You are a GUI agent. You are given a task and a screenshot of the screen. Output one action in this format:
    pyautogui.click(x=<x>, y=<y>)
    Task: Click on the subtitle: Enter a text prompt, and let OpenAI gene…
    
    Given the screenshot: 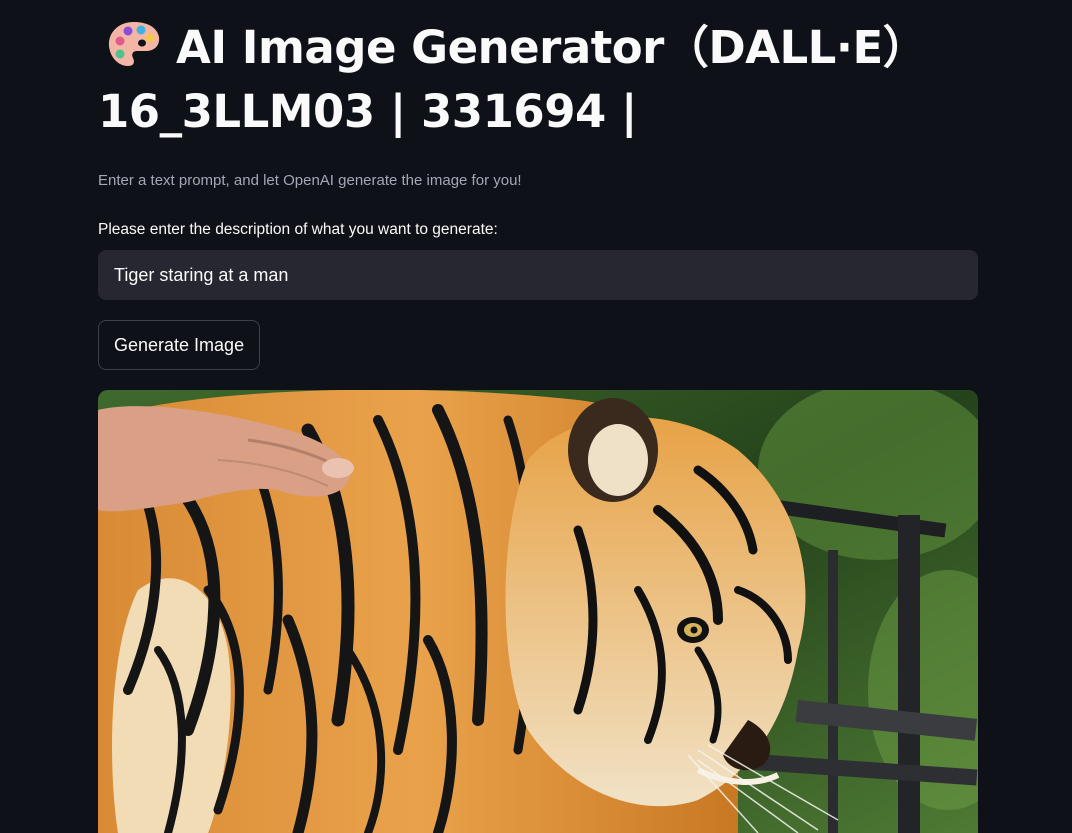 What is the action you would take?
    pyautogui.click(x=310, y=180)
    